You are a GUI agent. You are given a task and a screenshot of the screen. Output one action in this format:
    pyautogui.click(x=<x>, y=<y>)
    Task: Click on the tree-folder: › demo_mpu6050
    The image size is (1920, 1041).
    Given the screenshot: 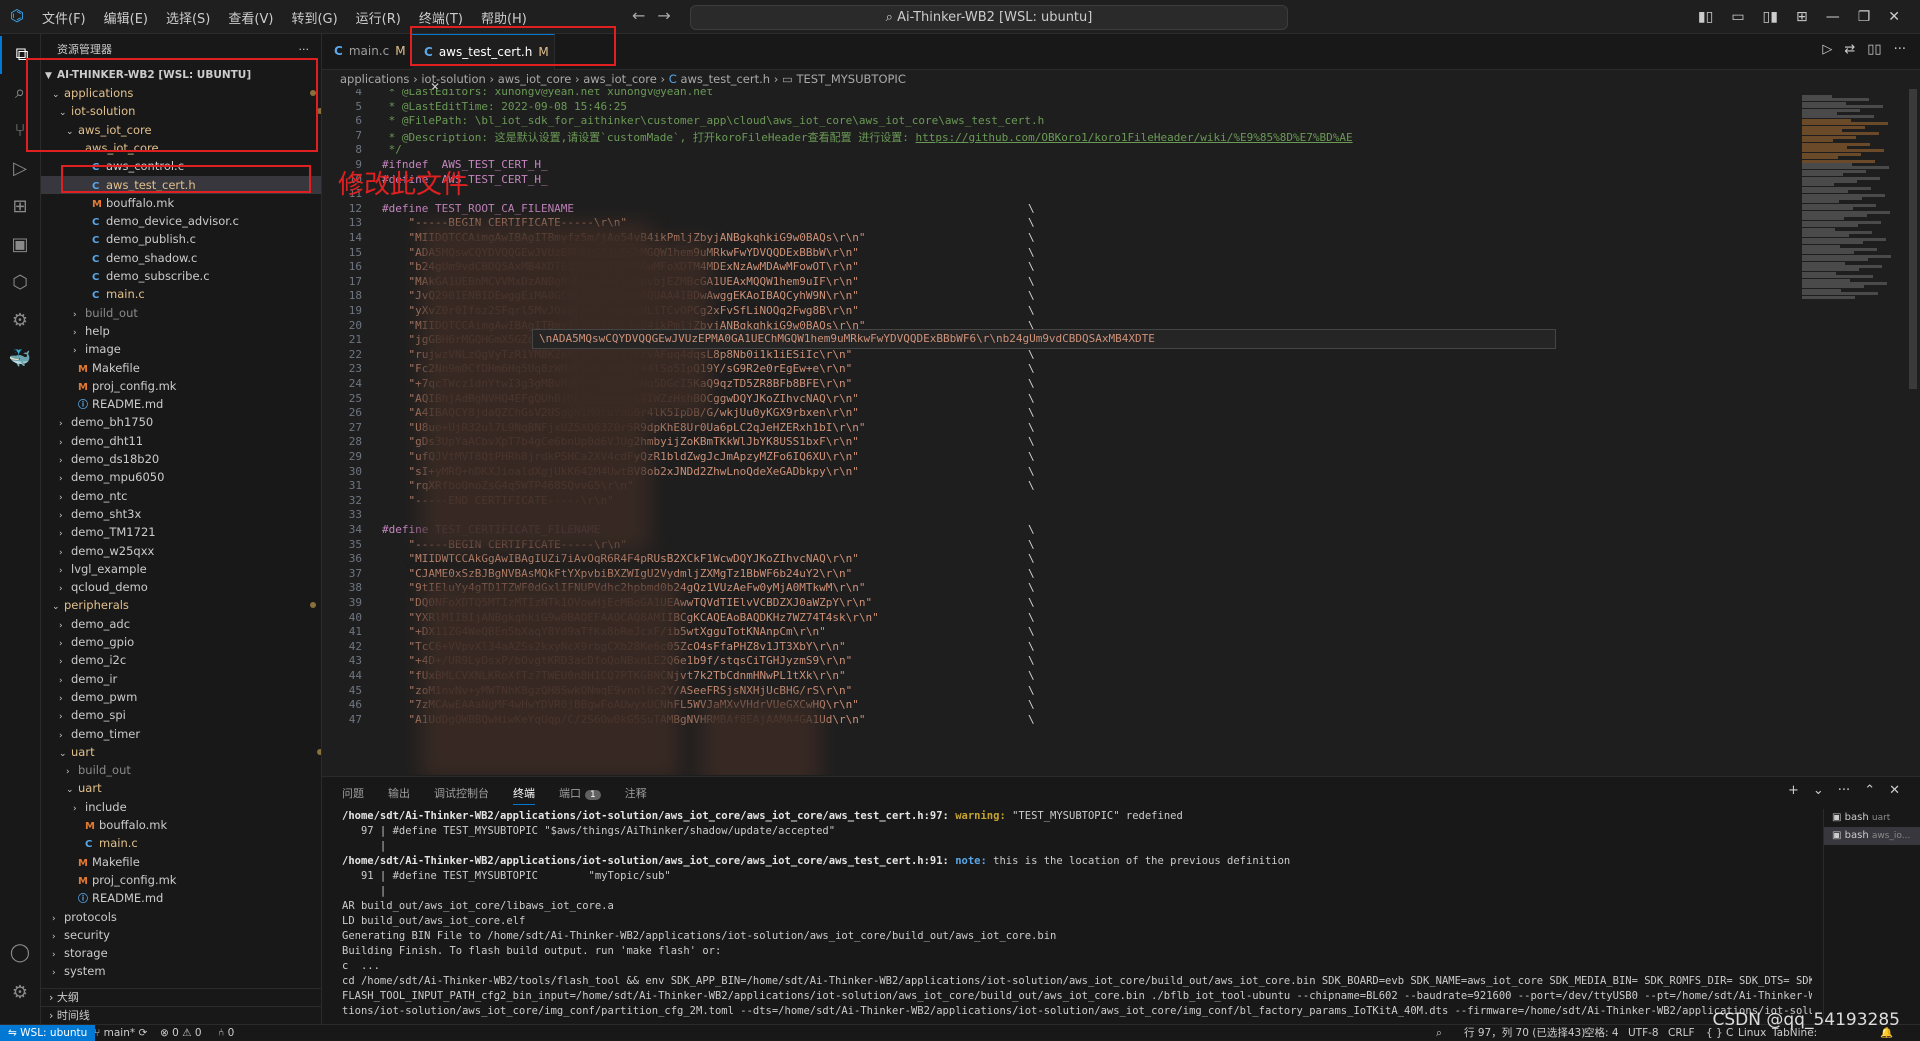 What is the action you would take?
    pyautogui.click(x=181, y=477)
    